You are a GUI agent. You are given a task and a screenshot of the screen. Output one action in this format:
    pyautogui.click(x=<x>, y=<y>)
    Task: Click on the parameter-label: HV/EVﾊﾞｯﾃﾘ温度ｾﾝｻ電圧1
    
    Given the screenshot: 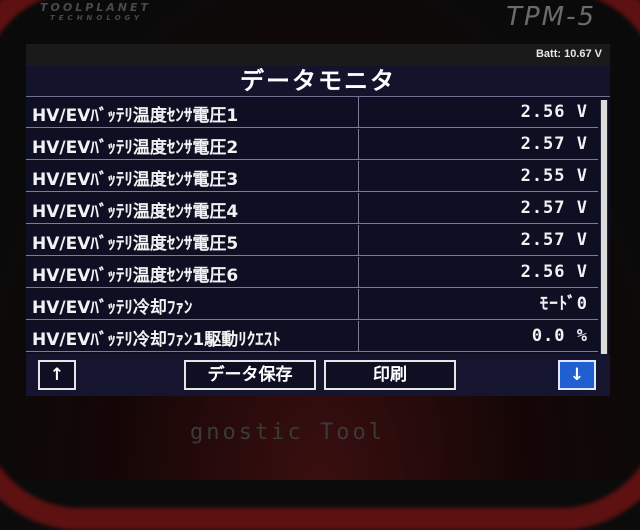 What is the action you would take?
    pyautogui.click(x=135, y=116)
    